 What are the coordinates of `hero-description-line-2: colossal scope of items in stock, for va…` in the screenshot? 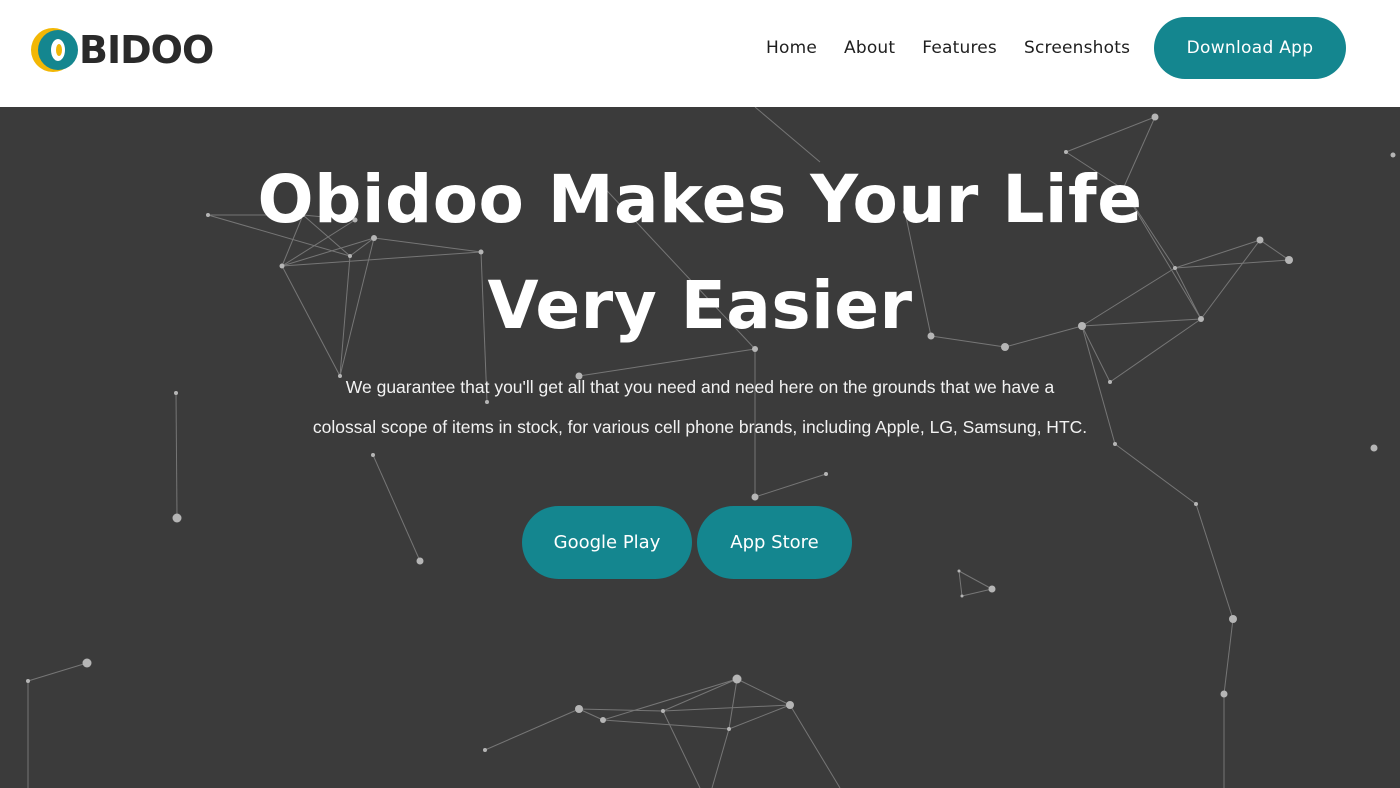 It's located at (700, 427).